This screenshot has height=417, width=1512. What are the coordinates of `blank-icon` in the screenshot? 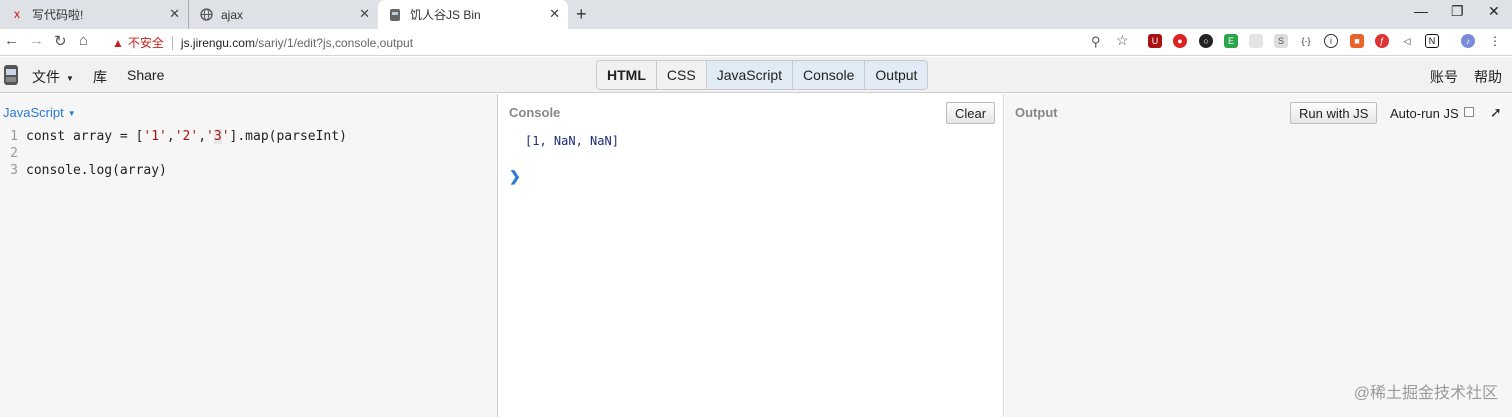 It's located at (1256, 41).